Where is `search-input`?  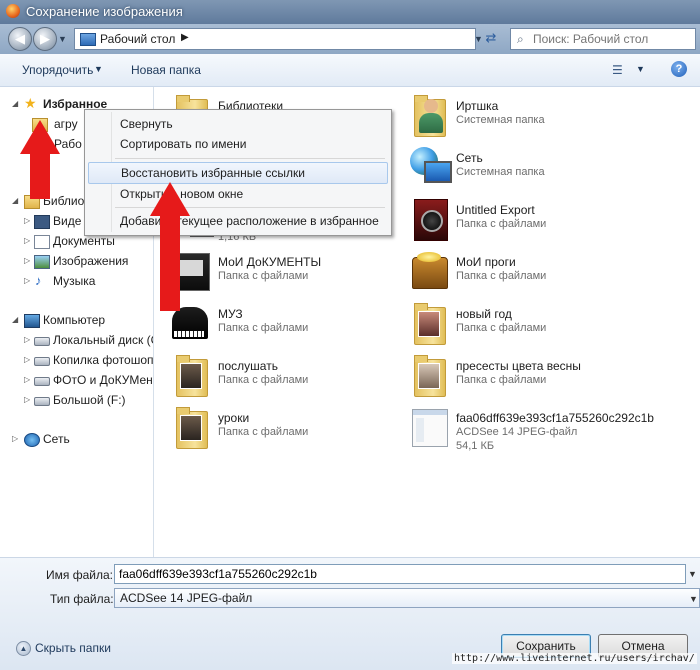
search-input is located at coordinates (613, 39).